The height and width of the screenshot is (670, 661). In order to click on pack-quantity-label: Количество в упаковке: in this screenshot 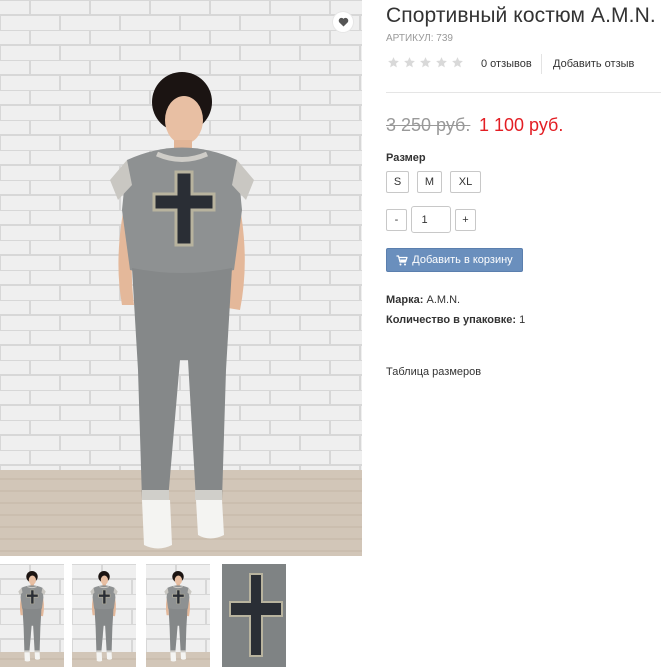, I will do `click(451, 320)`.